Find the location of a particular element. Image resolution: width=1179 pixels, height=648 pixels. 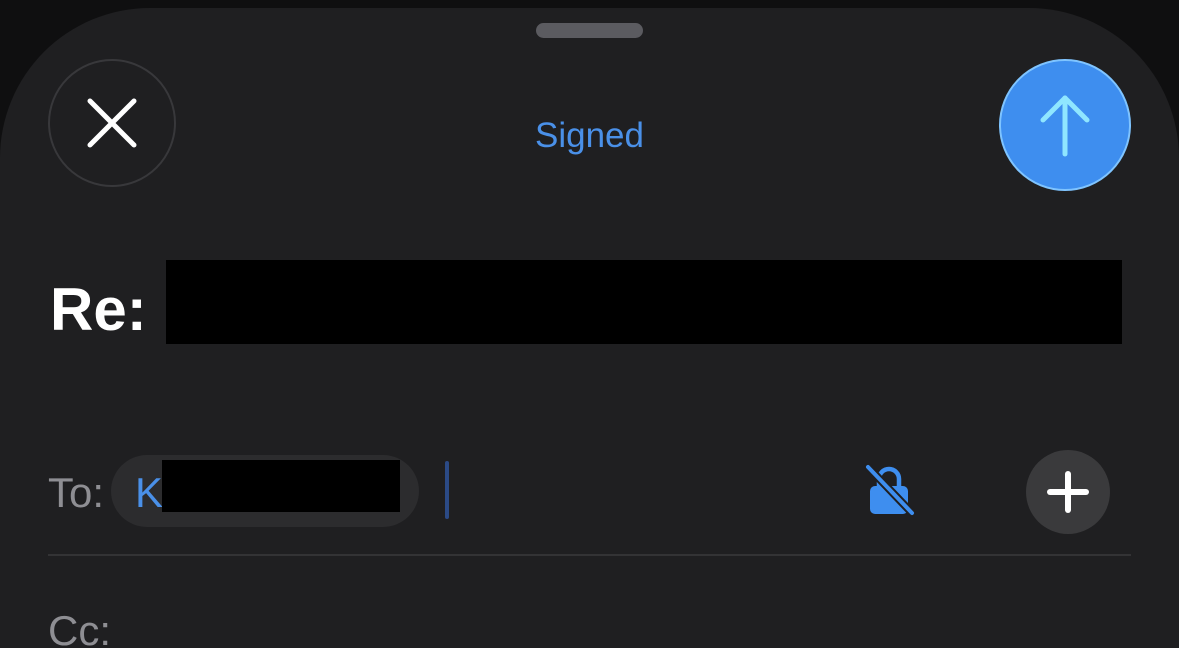

plus-icon is located at coordinates (1068, 492).